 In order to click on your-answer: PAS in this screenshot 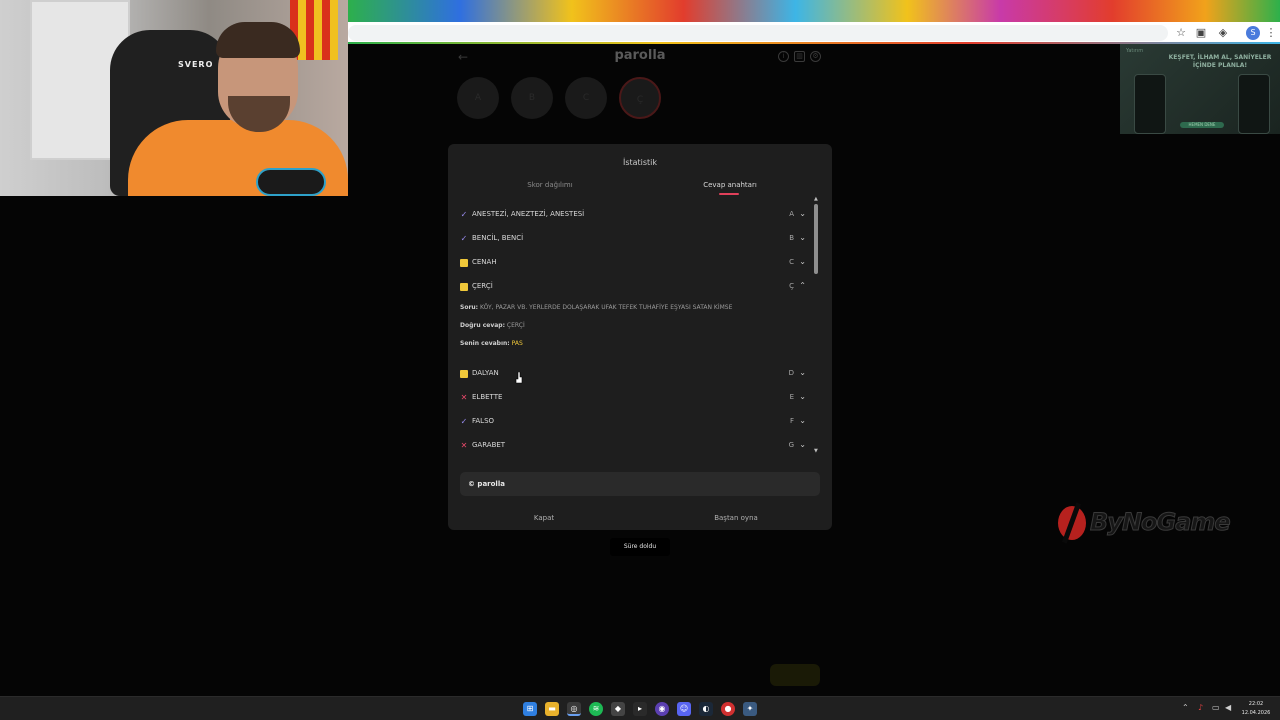, I will do `click(517, 343)`.